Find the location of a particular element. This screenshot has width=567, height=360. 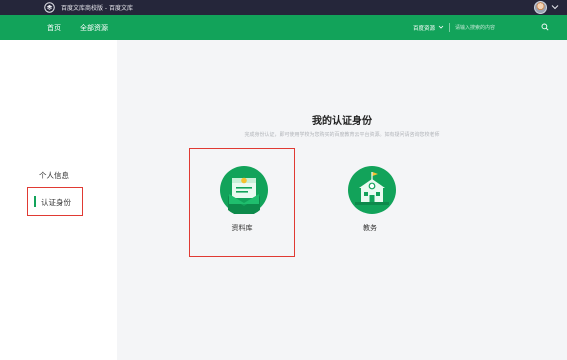

search-input is located at coordinates (495, 28).